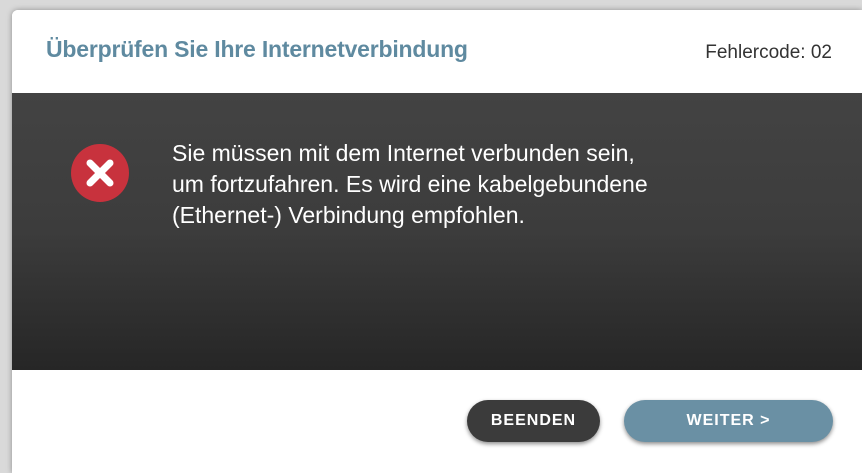 The image size is (862, 473). I want to click on quit-button: BEENDEN, so click(533, 421).